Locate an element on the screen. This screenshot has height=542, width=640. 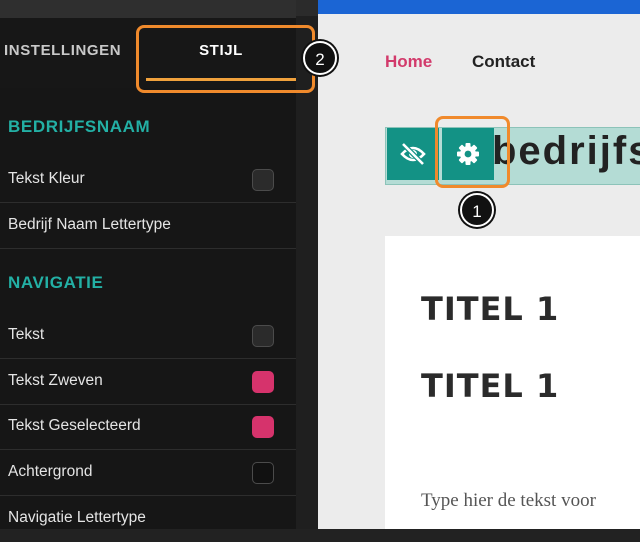
heading-title-1: TITEL 1 is located at coordinates (490, 309).